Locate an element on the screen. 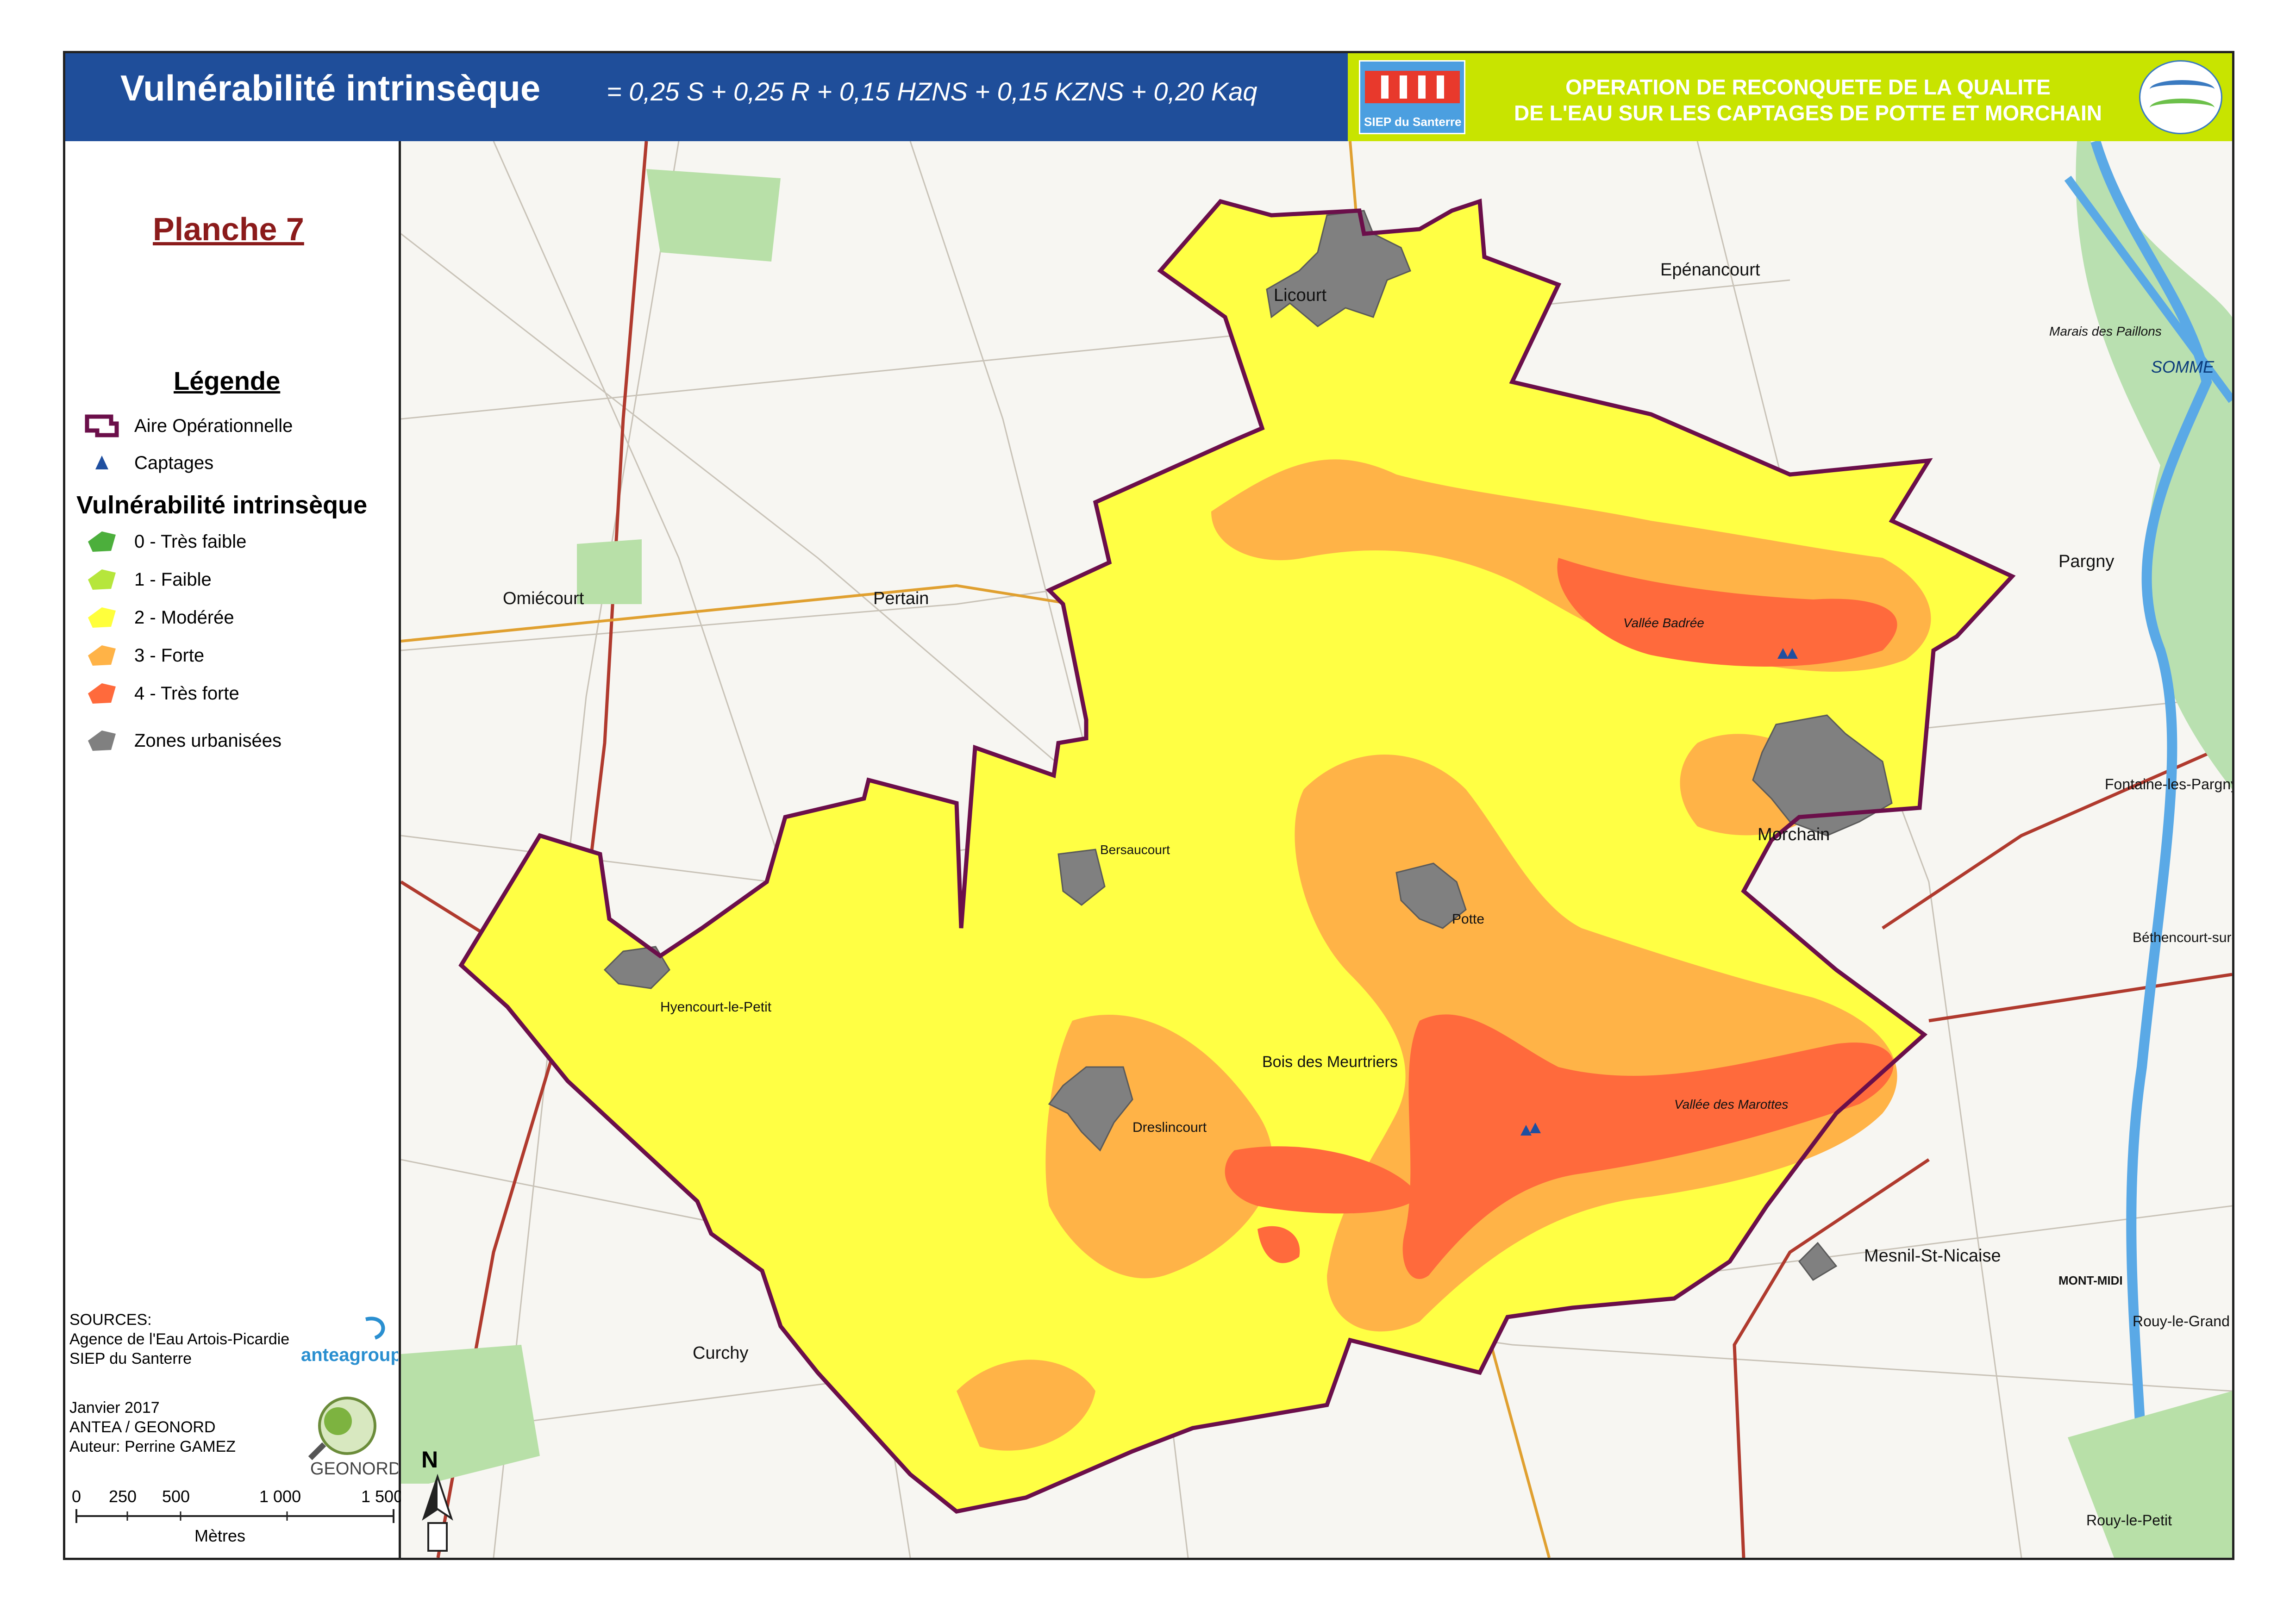 The height and width of the screenshot is (1623, 2296). label-rouy-le-petit: Rouy-le-Petit is located at coordinates (2129, 1520).